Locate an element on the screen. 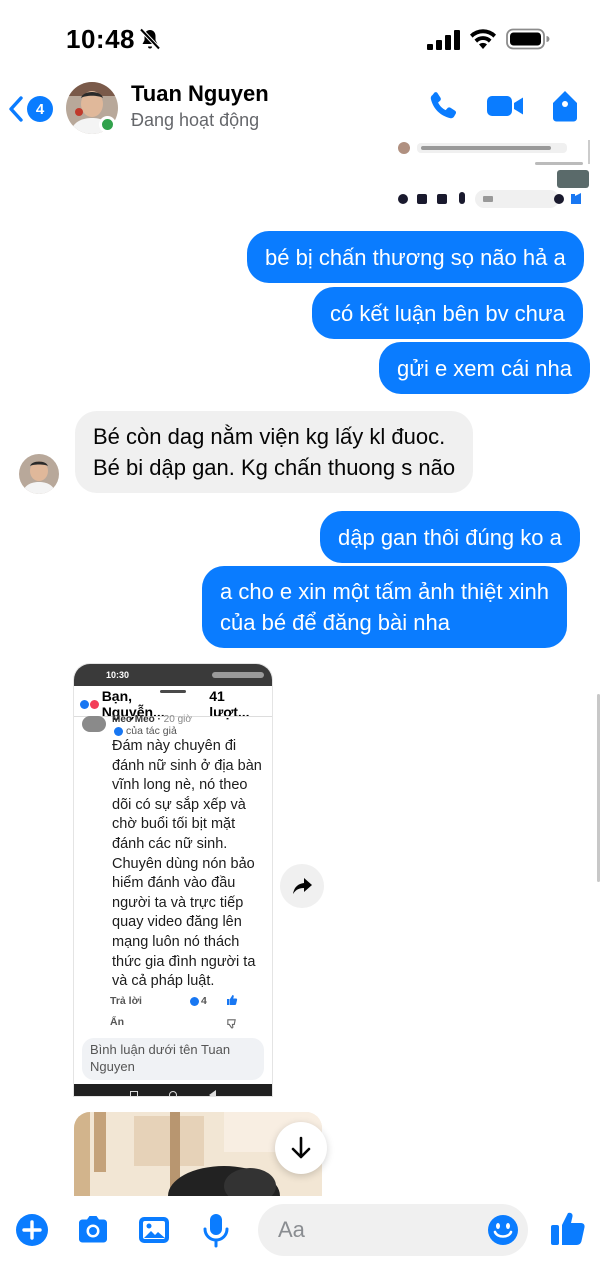  plus-circle-icon is located at coordinates (32, 1230).